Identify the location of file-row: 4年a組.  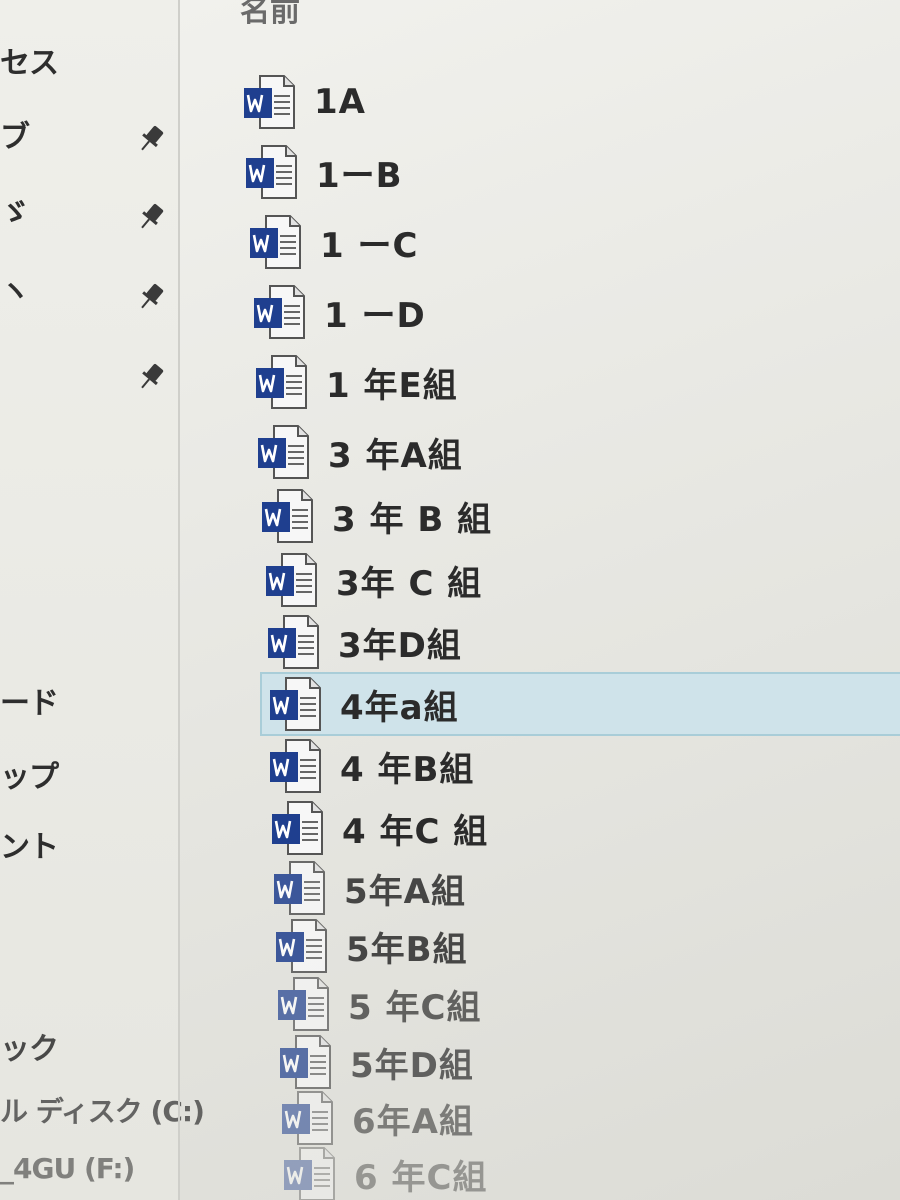
(580, 704).